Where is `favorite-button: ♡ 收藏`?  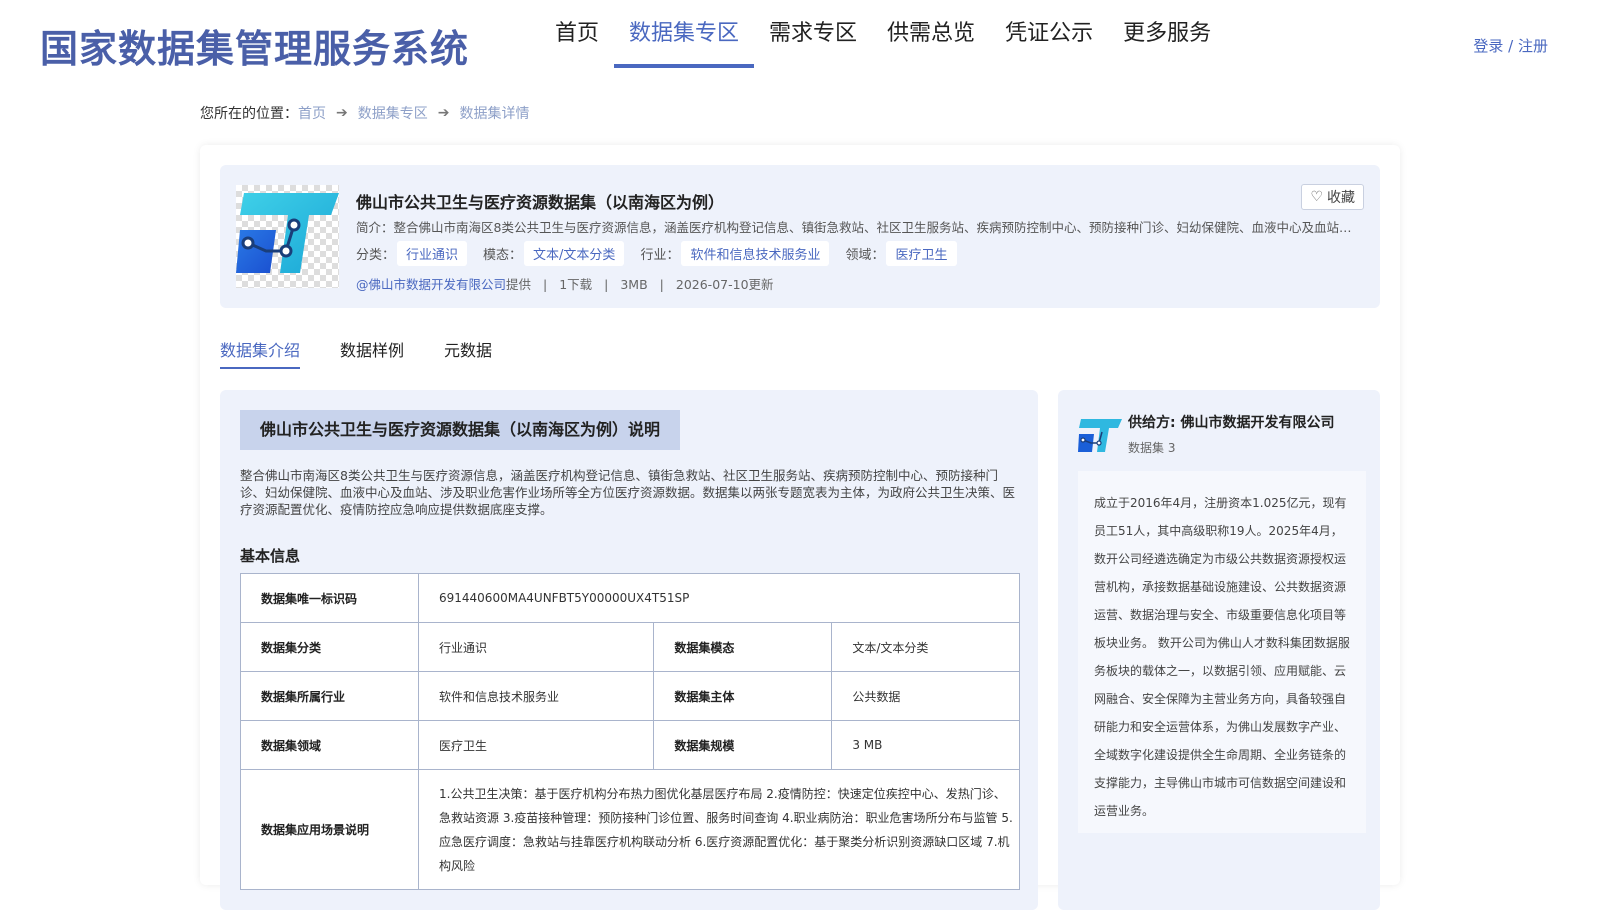 favorite-button: ♡ 收藏 is located at coordinates (1332, 197).